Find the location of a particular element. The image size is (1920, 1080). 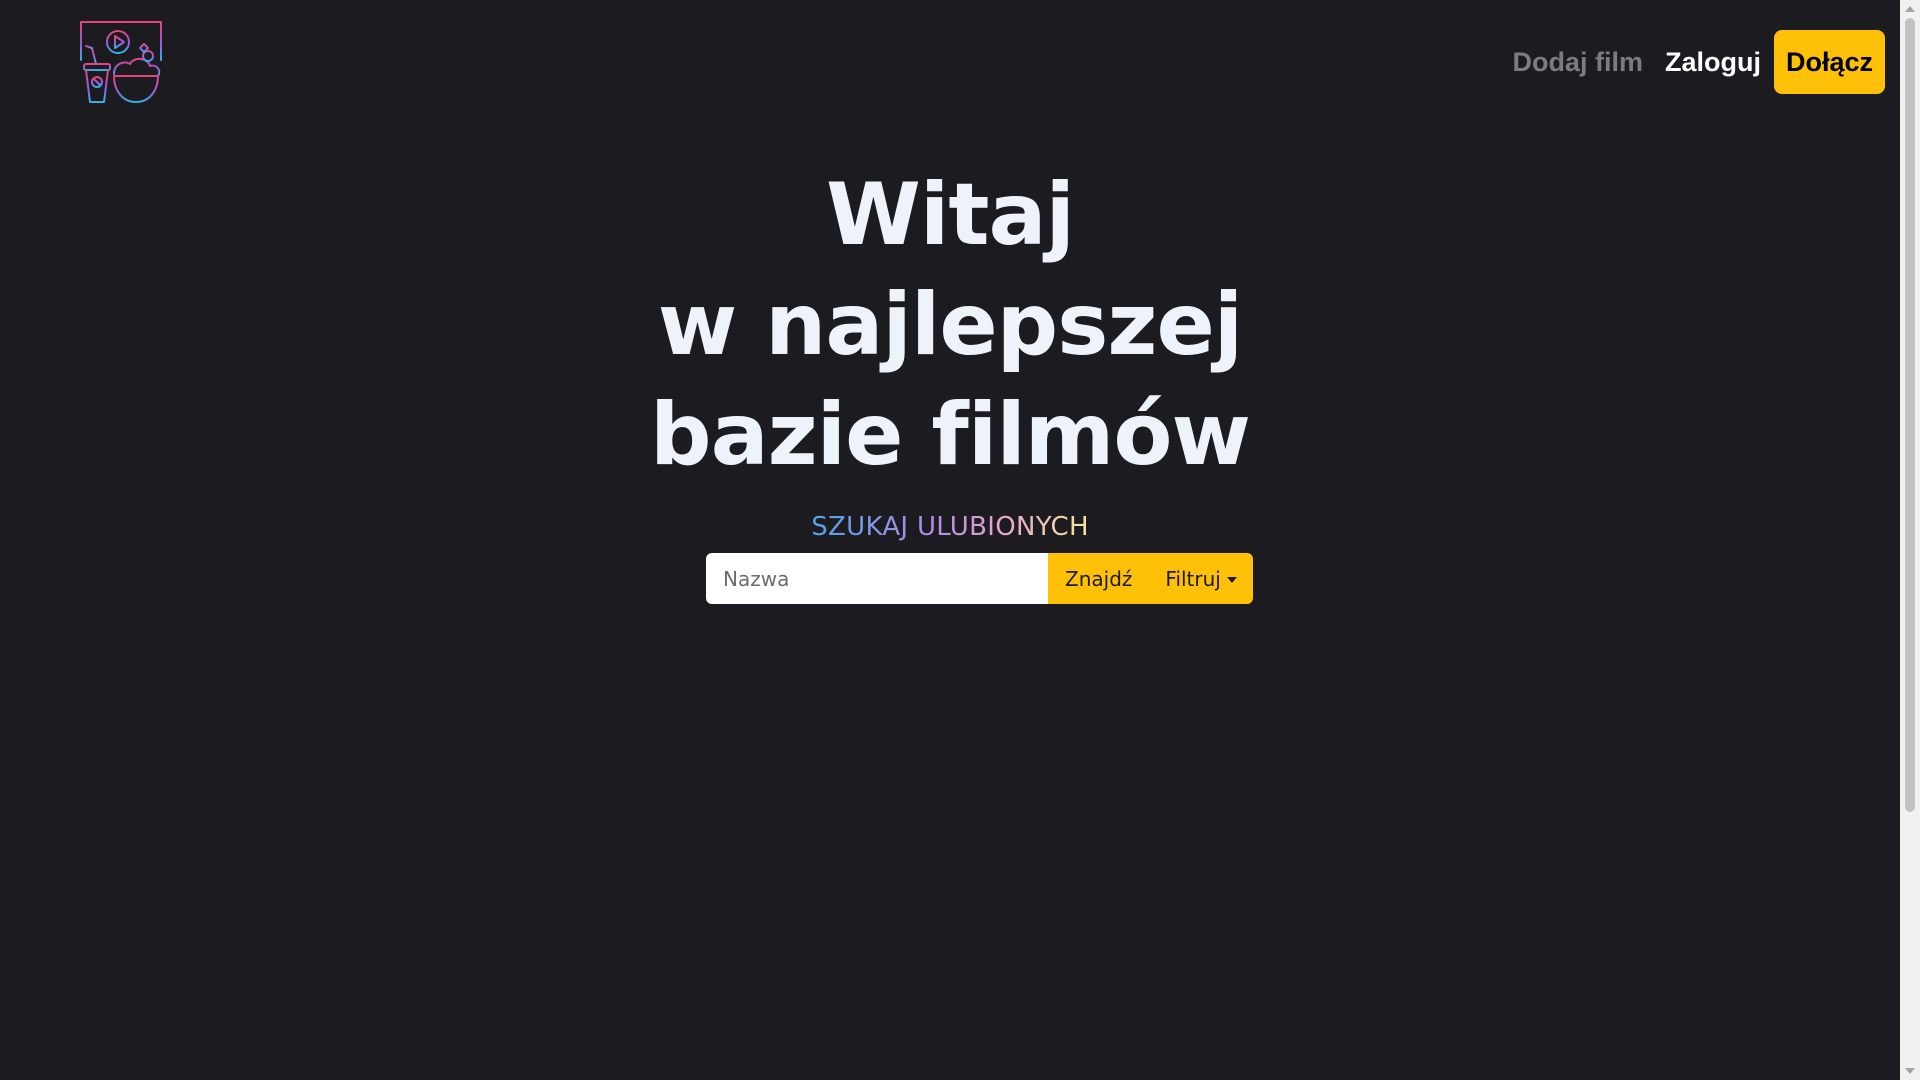

scroll-down-arrow-icon is located at coordinates (1910, 1071).